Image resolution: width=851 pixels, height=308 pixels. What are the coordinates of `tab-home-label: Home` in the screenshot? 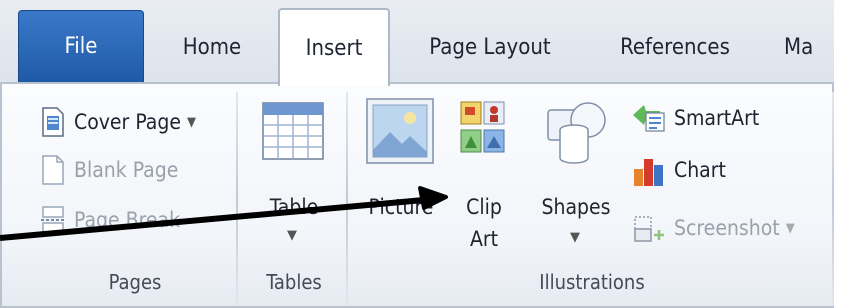 It's located at (212, 47).